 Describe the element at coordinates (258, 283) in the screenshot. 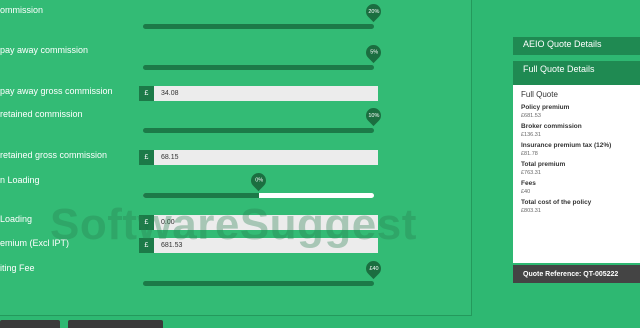

I see `writing-fee-slider` at that location.